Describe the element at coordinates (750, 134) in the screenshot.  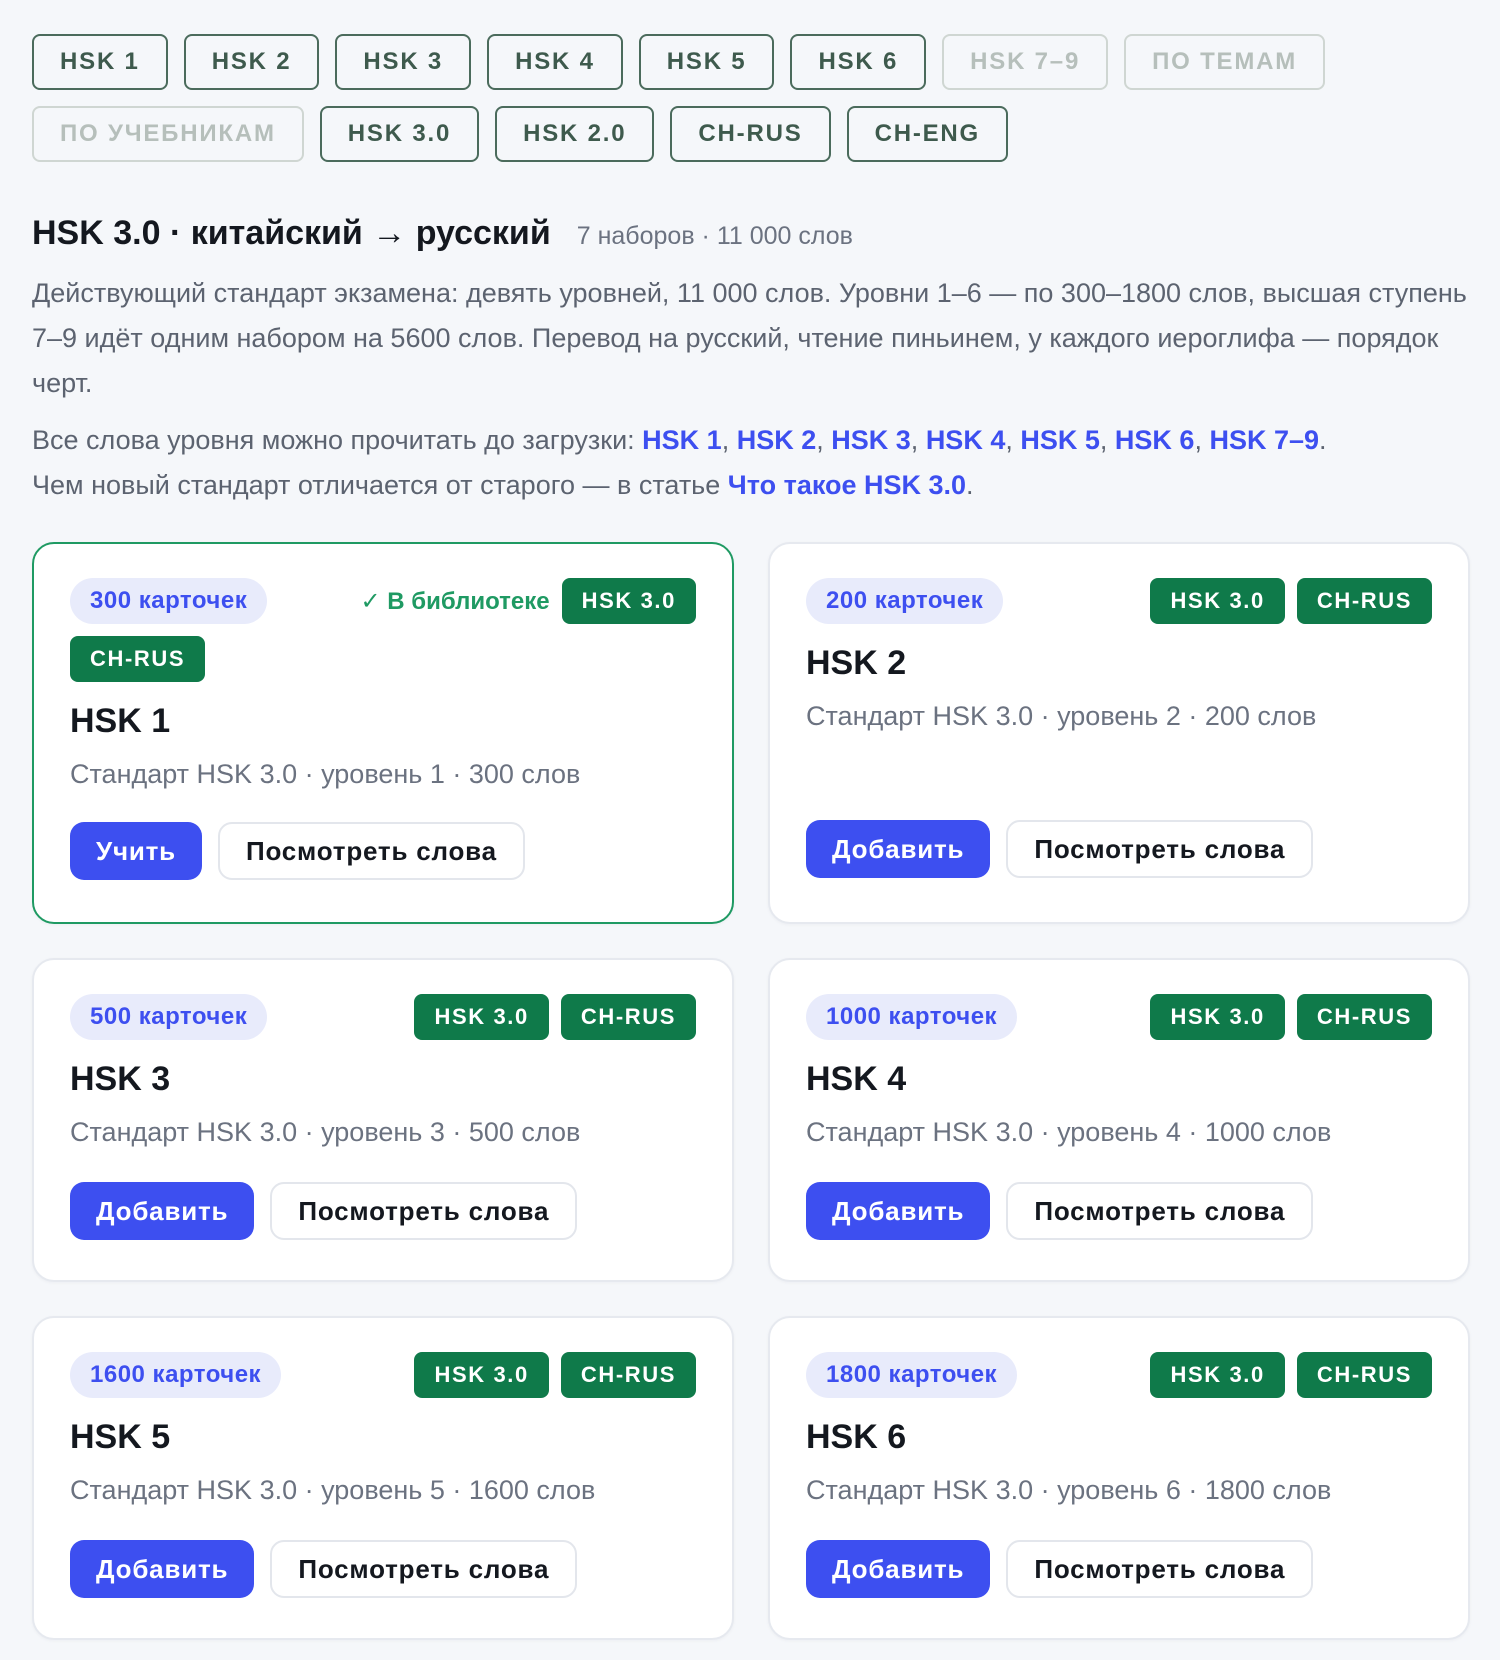
I see `filter-chip-ch-rus: CH-RUS` at that location.